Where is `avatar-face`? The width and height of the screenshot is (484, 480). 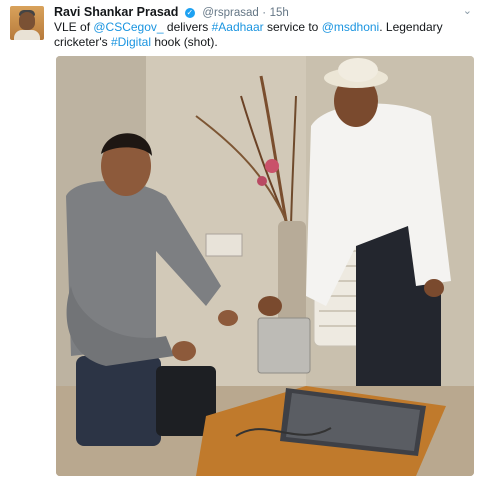 avatar-face is located at coordinates (27, 21).